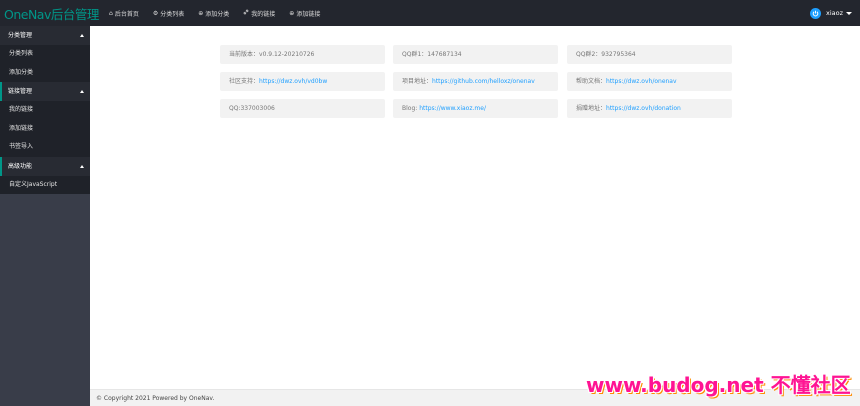  What do you see at coordinates (643, 108) in the screenshot?
I see `donate-link: https://dwz.ovh/donation` at bounding box center [643, 108].